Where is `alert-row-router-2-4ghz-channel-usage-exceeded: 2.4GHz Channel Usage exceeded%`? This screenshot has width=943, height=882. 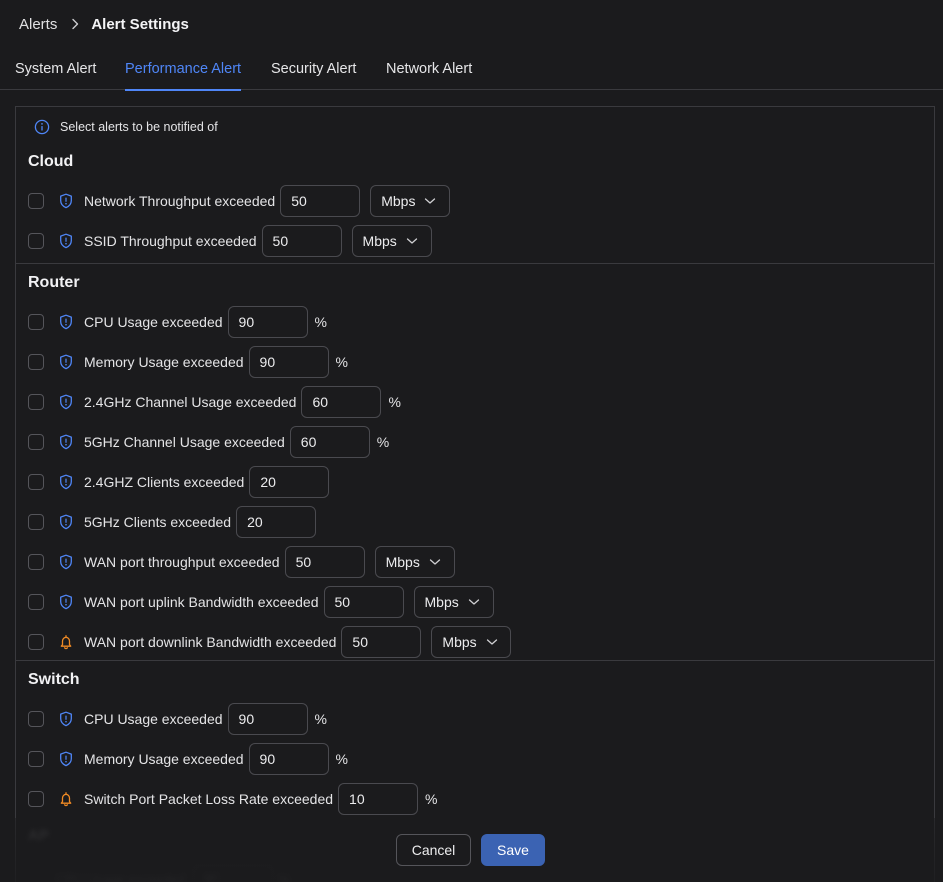
alert-row-router-2-4ghz-channel-usage-exceeded: 2.4GHz Channel Usage exceeded% is located at coordinates (214, 402).